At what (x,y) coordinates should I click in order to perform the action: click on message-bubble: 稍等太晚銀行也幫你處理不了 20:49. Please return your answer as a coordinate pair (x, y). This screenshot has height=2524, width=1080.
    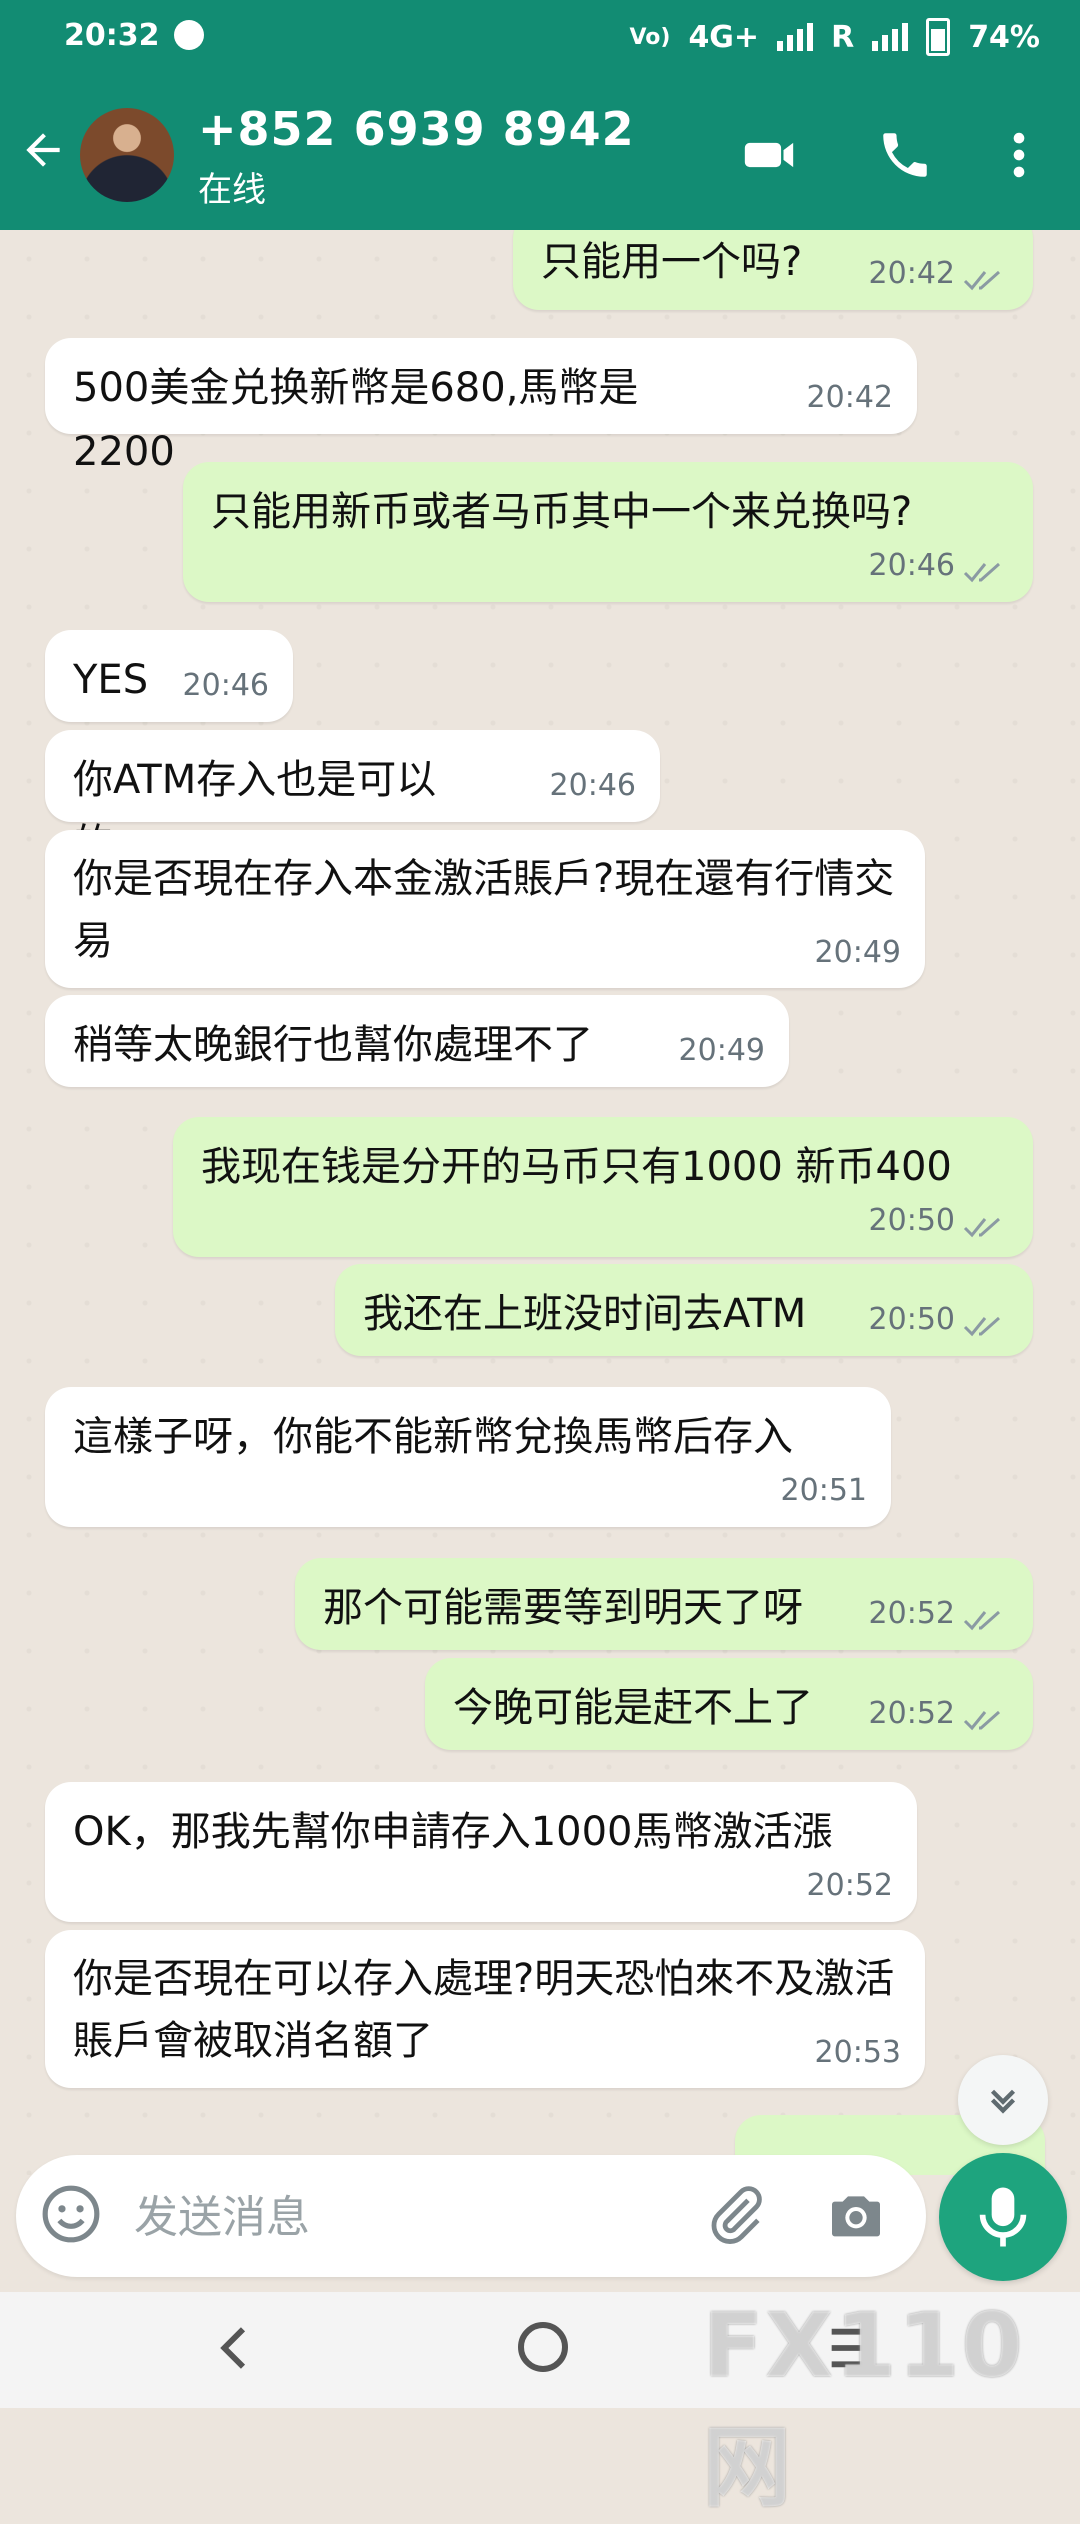
    Looking at the image, I should click on (417, 1041).